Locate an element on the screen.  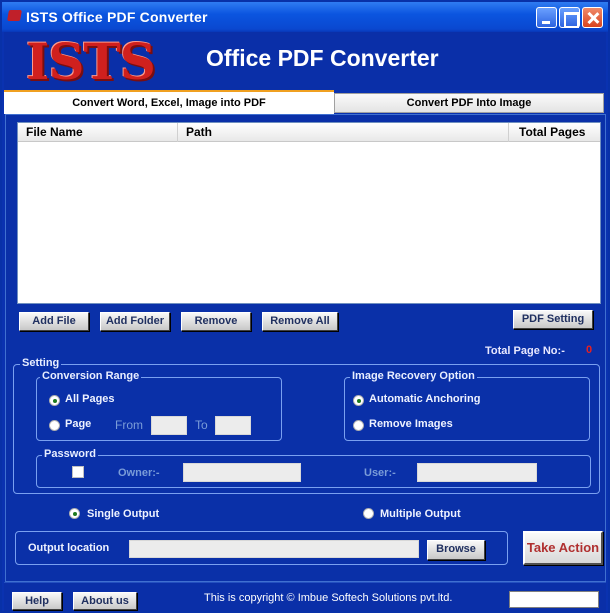
password-group: Password Owner:- User:- is located at coordinates (313, 468).